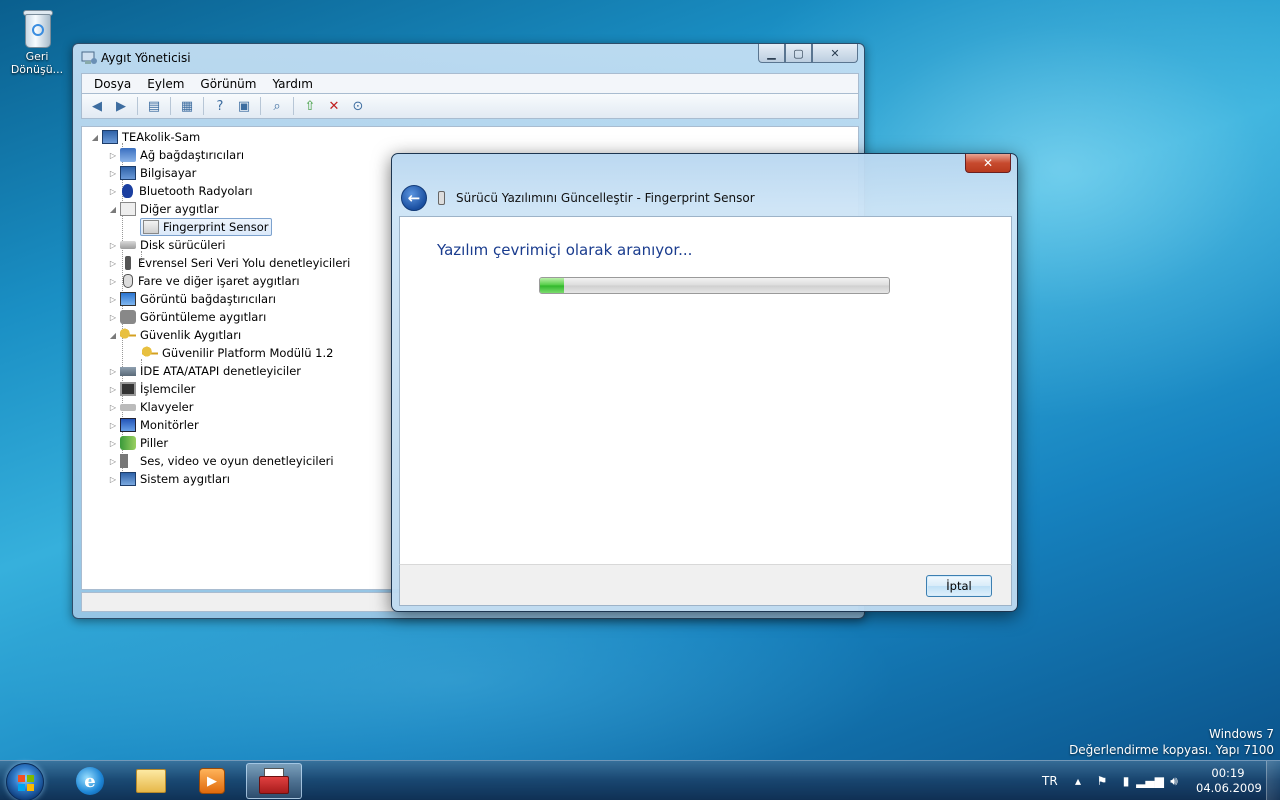 The image size is (1280, 800). What do you see at coordinates (798, 53) in the screenshot?
I see `maximize-button: ▢` at bounding box center [798, 53].